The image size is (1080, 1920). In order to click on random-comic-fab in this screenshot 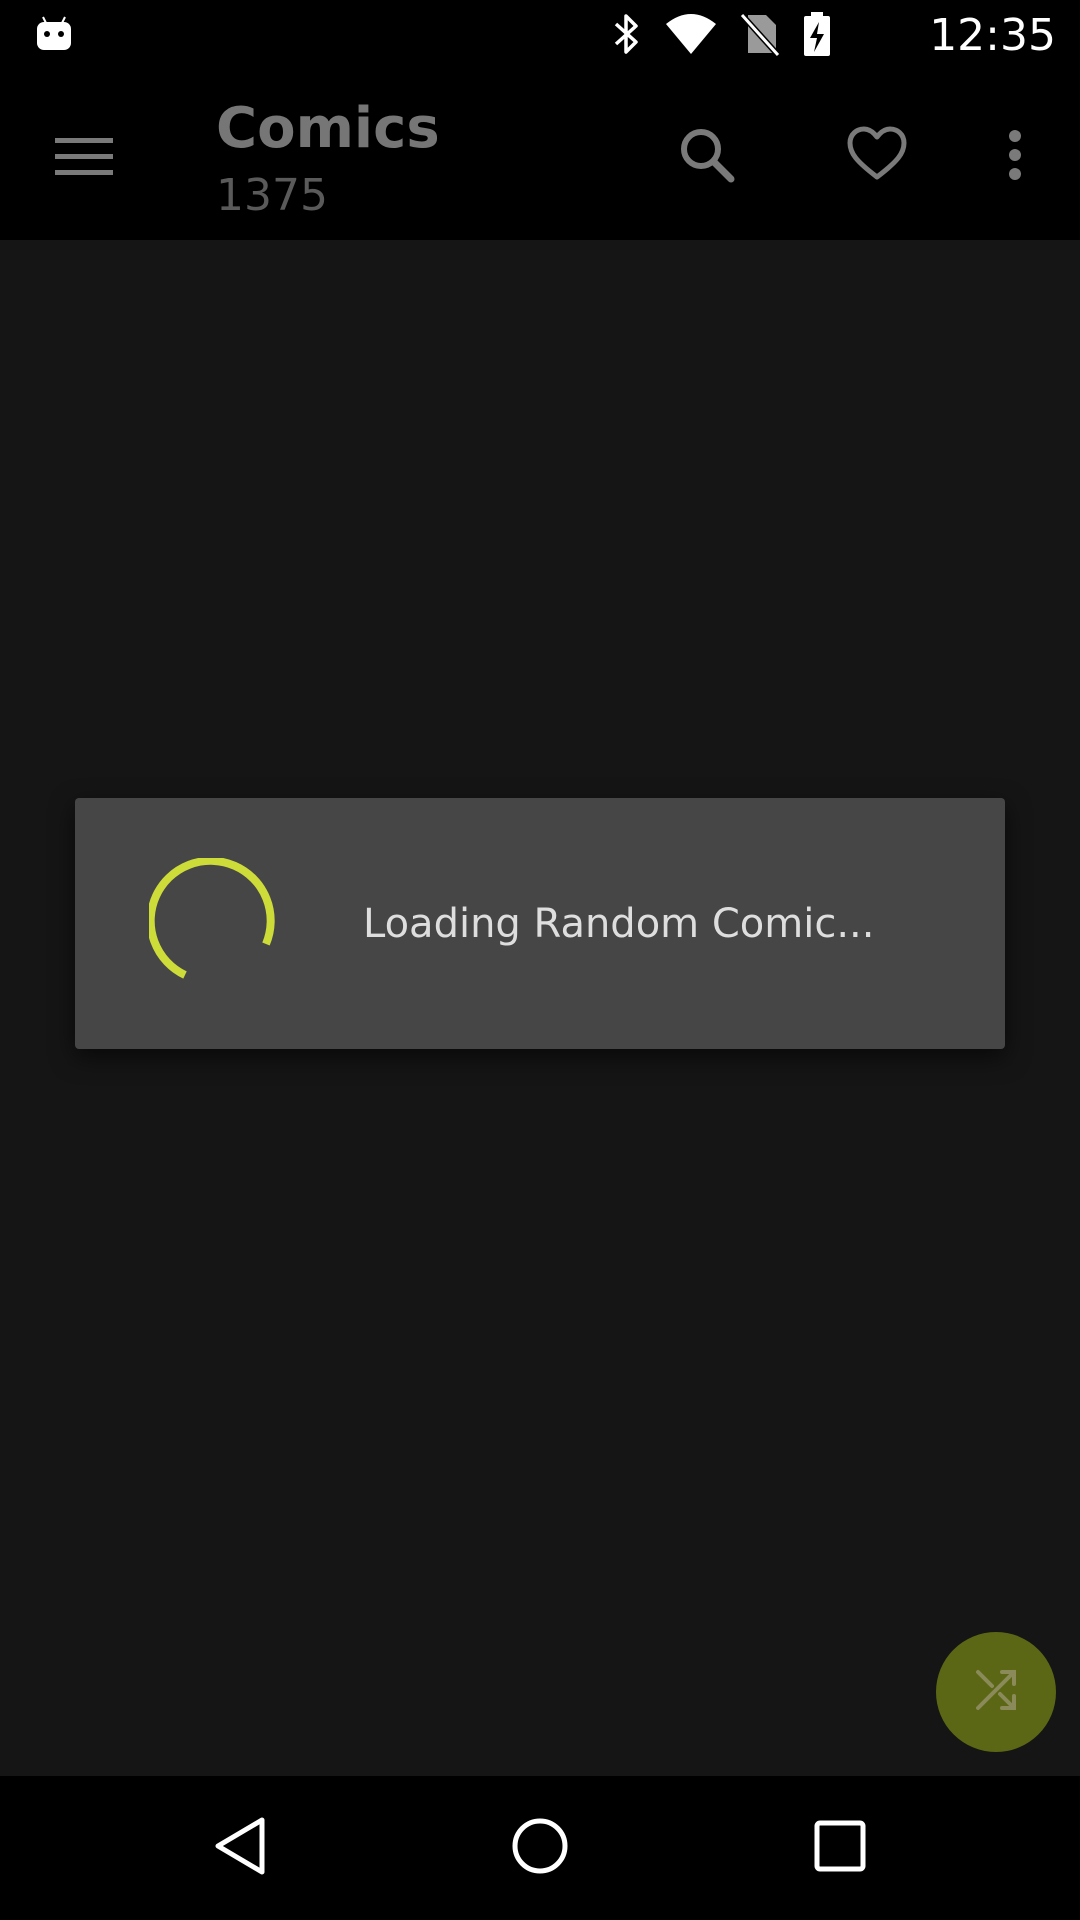, I will do `click(996, 1692)`.